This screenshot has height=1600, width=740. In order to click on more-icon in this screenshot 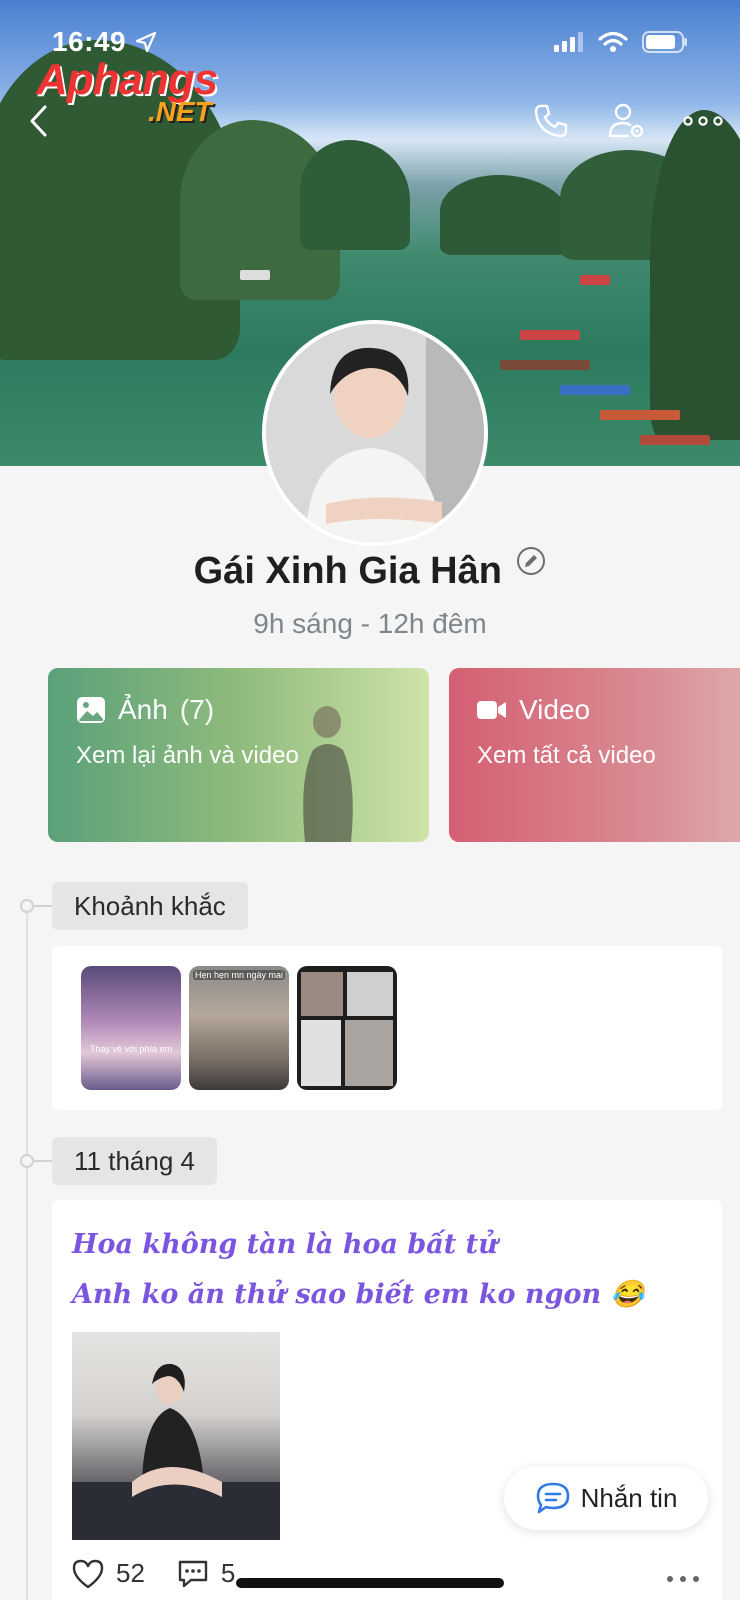, I will do `click(703, 121)`.